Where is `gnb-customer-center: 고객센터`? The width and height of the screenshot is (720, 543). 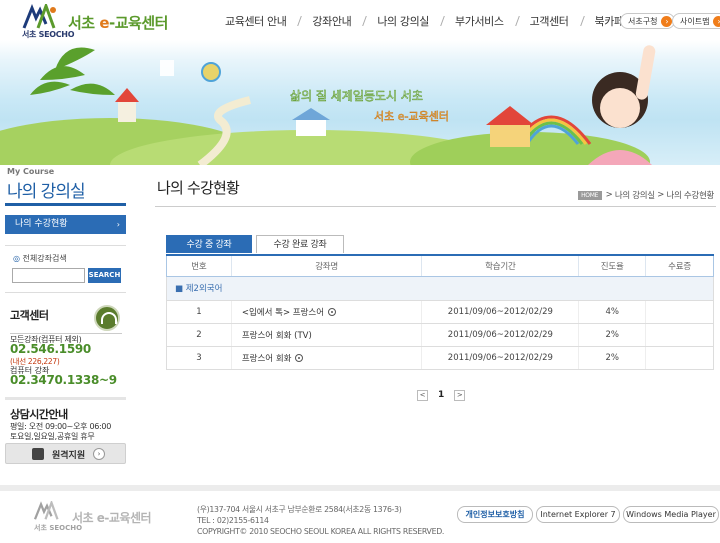 gnb-customer-center: 고객센터 is located at coordinates (549, 21).